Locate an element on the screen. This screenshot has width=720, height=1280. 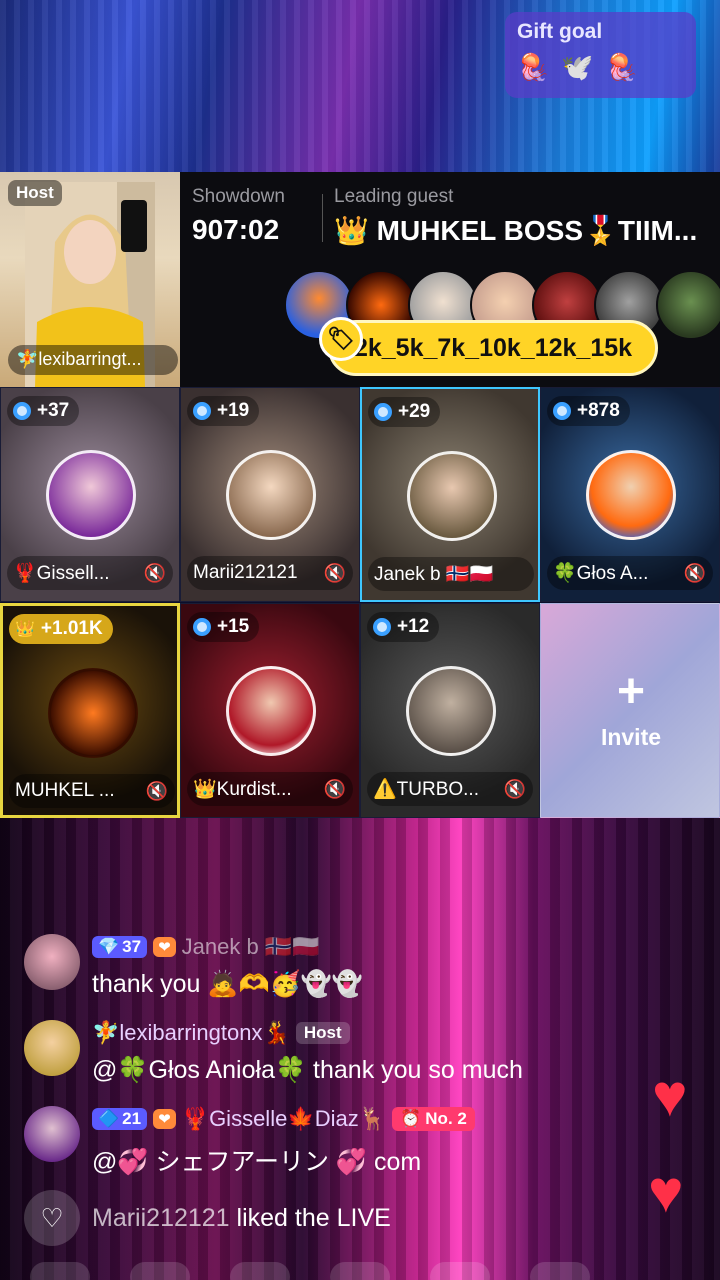
diamond-icon: 🔷 is located at coordinates (109, 1118).